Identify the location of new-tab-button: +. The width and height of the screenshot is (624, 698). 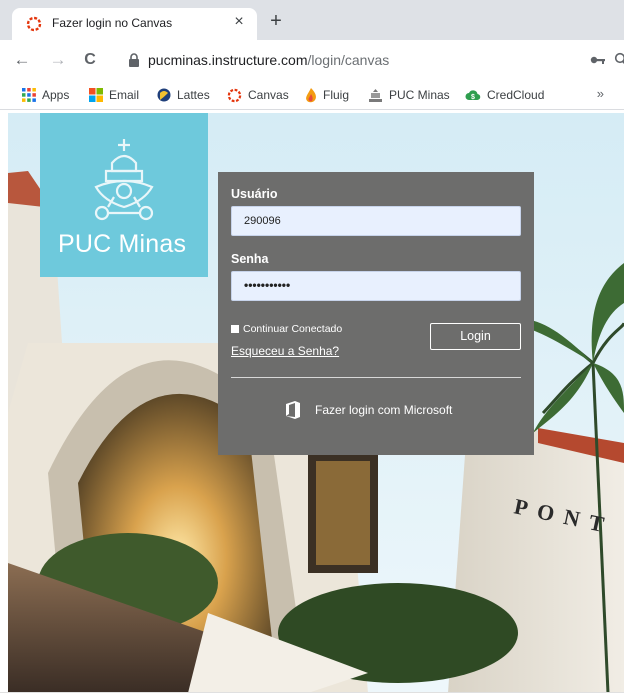
(276, 21).